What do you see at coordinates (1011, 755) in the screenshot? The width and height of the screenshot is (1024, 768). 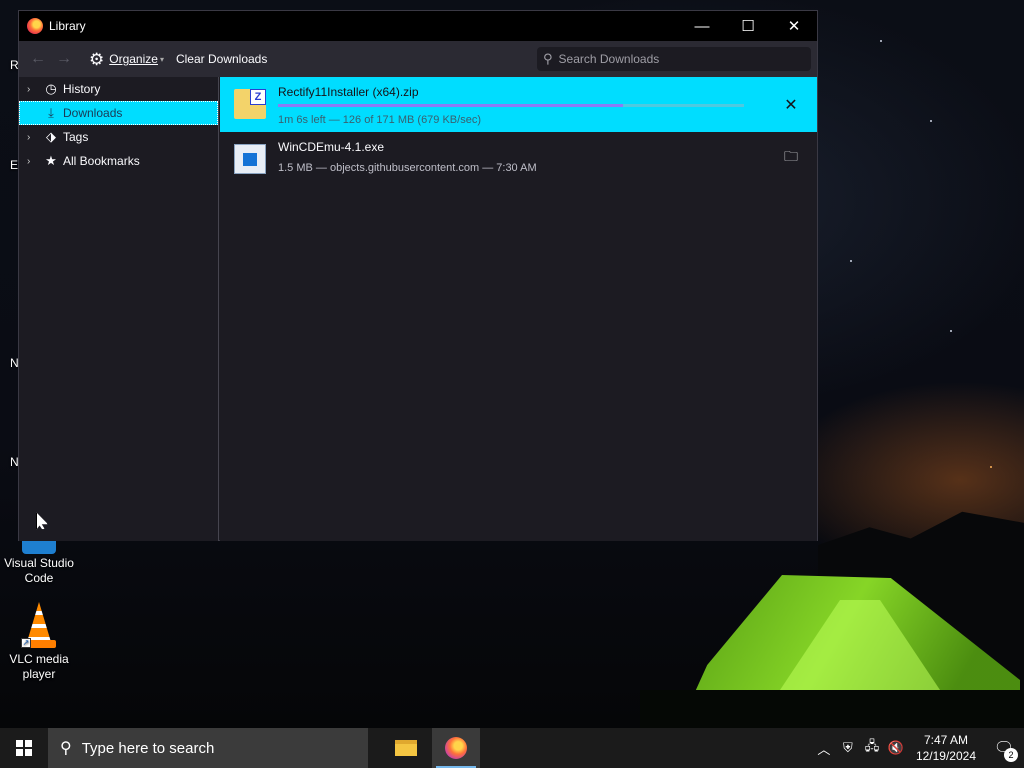 I see `notification-count: 2` at bounding box center [1011, 755].